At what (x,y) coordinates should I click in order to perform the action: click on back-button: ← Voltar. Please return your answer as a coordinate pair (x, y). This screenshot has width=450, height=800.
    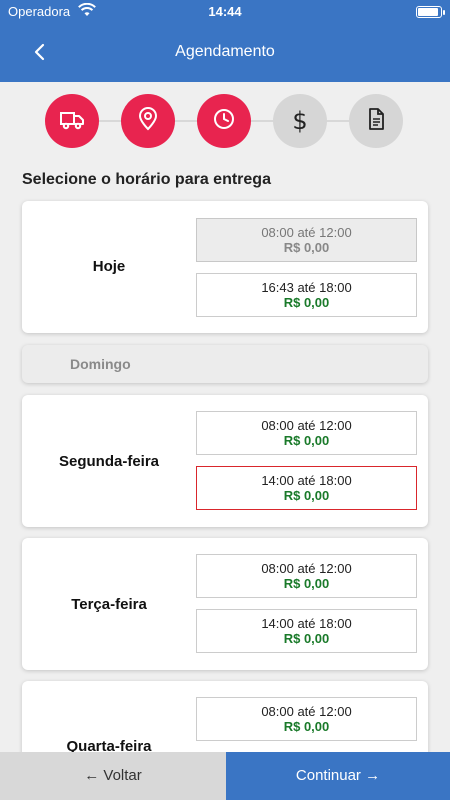
    Looking at the image, I should click on (113, 776).